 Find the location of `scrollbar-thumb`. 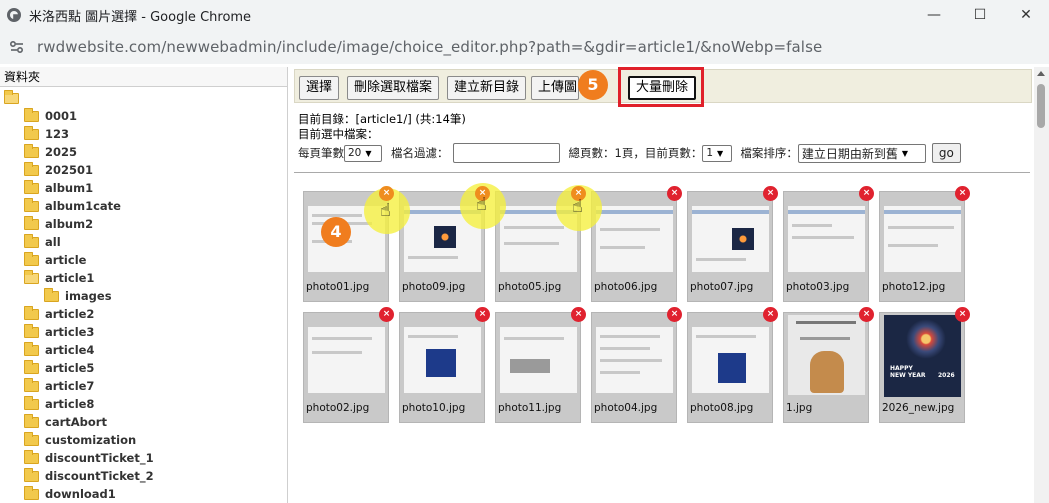

scrollbar-thumb is located at coordinates (1041, 106).